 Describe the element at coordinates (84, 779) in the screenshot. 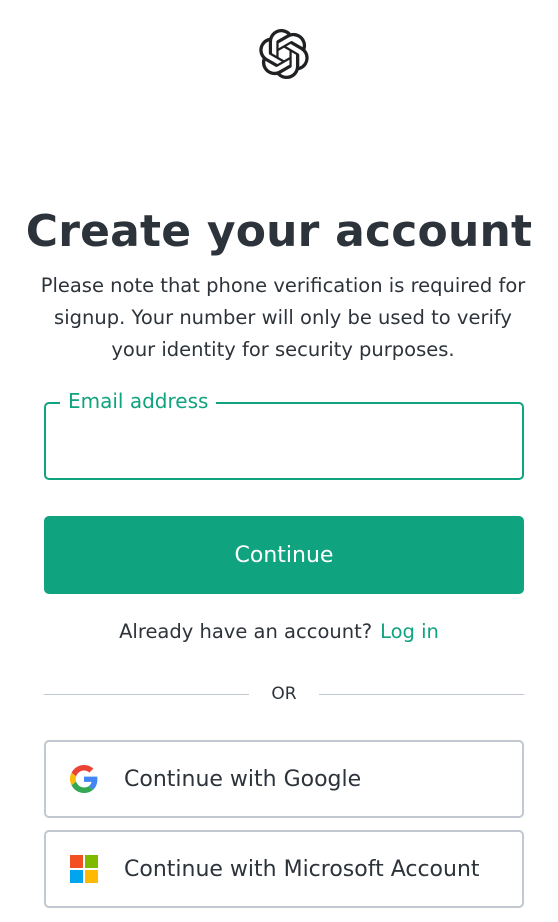

I see `google-icon` at that location.